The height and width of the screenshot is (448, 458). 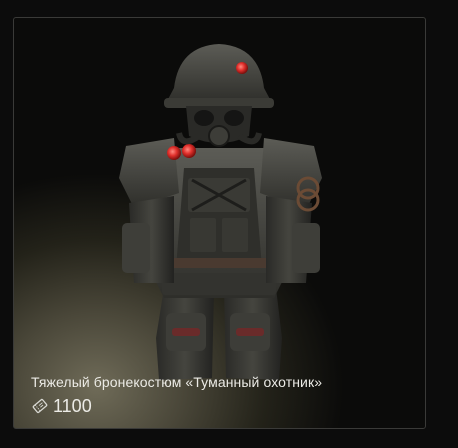 I want to click on price-row: 1100, so click(x=223, y=406).